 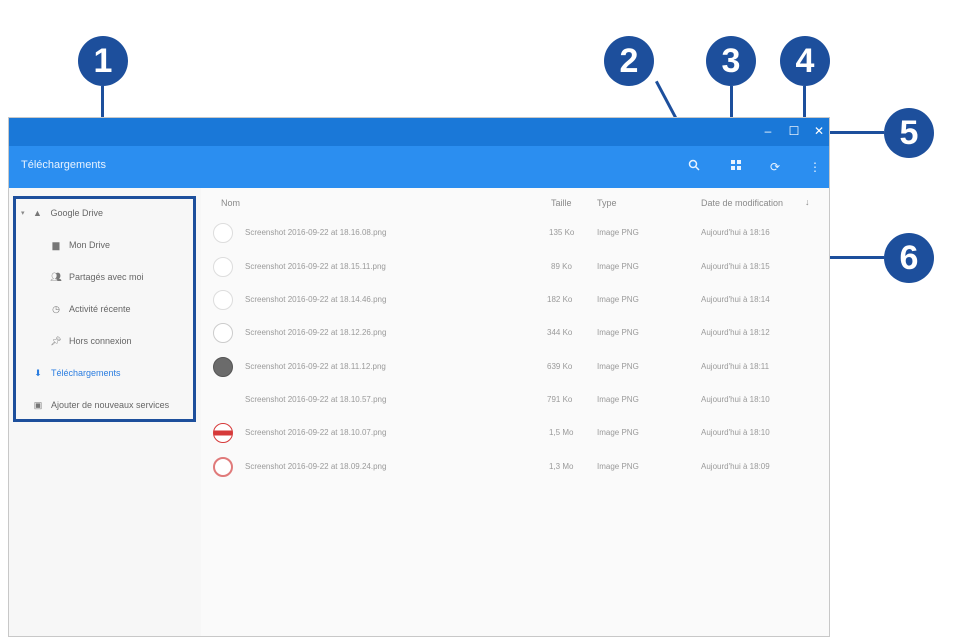 What do you see at coordinates (909, 133) in the screenshot?
I see `callout-5: 5` at bounding box center [909, 133].